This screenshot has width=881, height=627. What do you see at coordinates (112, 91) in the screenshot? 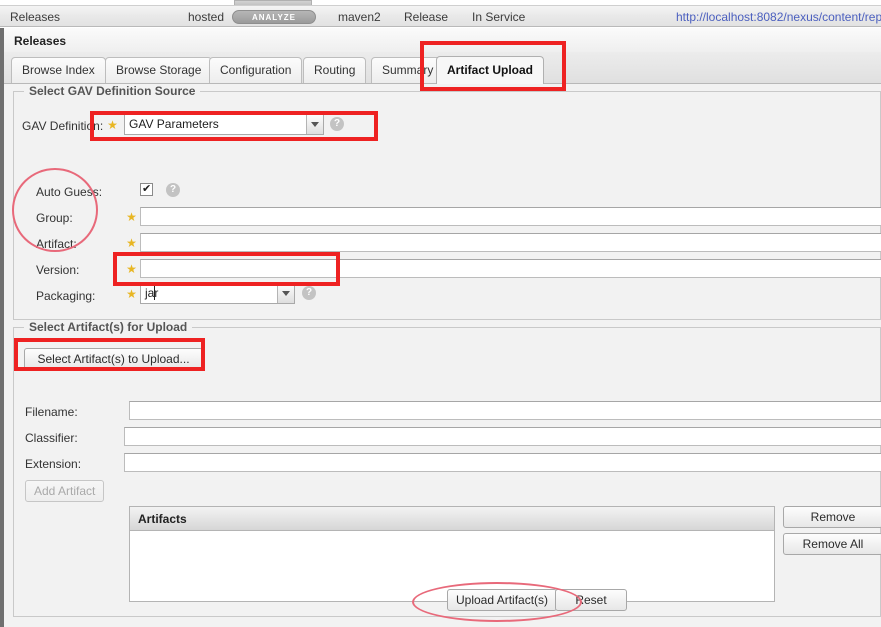
I see `gav-fieldset-legend: Select GAV Definition Source` at bounding box center [112, 91].